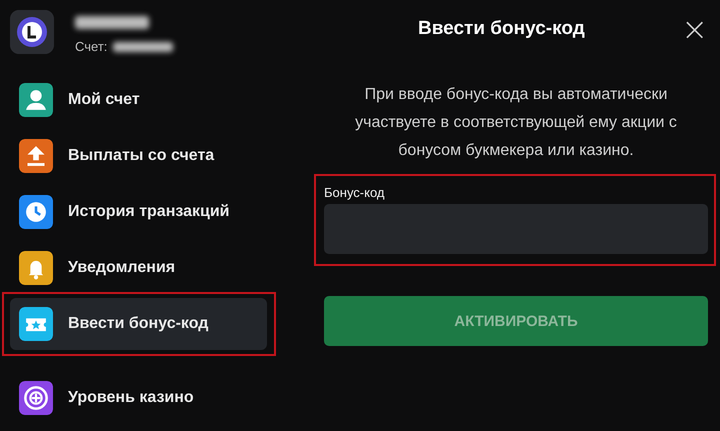 This screenshot has height=431, width=720. I want to click on close-button: ×, so click(694, 29).